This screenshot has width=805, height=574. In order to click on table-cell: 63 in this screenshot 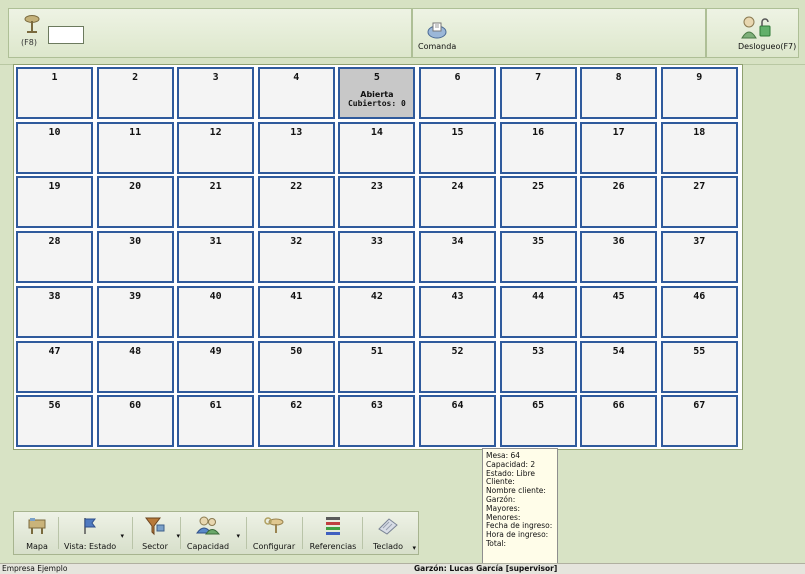, I will do `click(377, 421)`.